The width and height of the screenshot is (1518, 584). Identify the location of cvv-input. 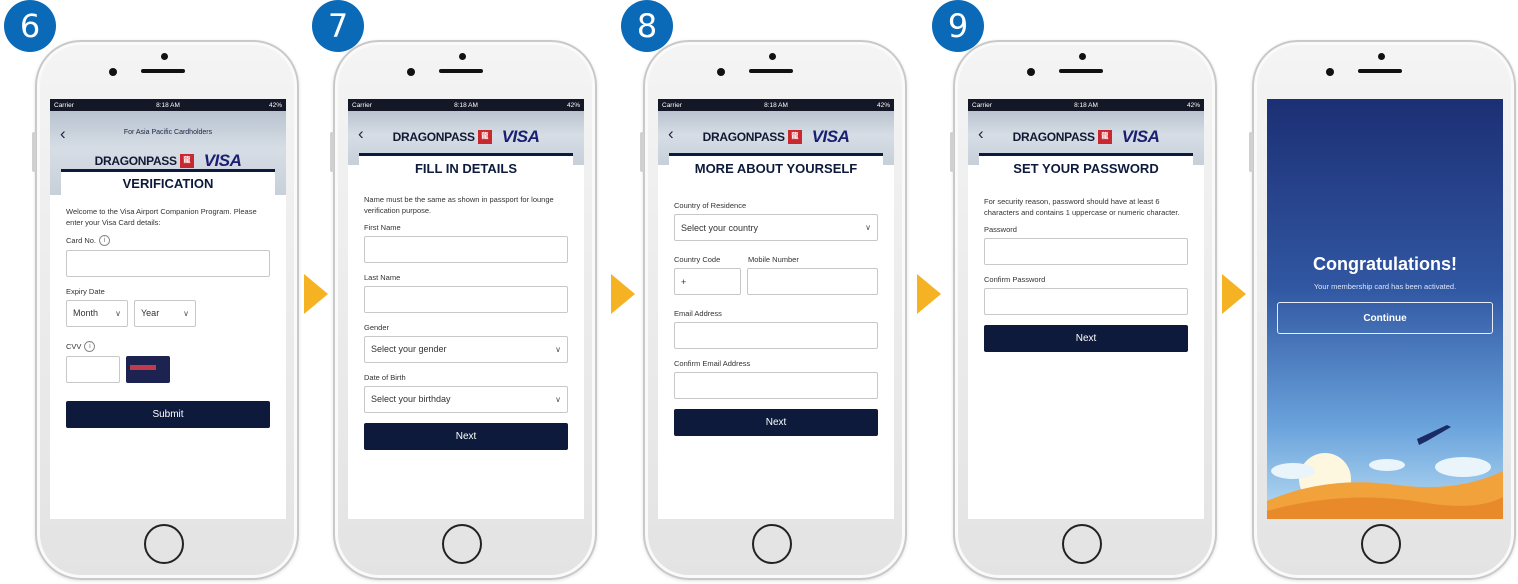
(93, 369).